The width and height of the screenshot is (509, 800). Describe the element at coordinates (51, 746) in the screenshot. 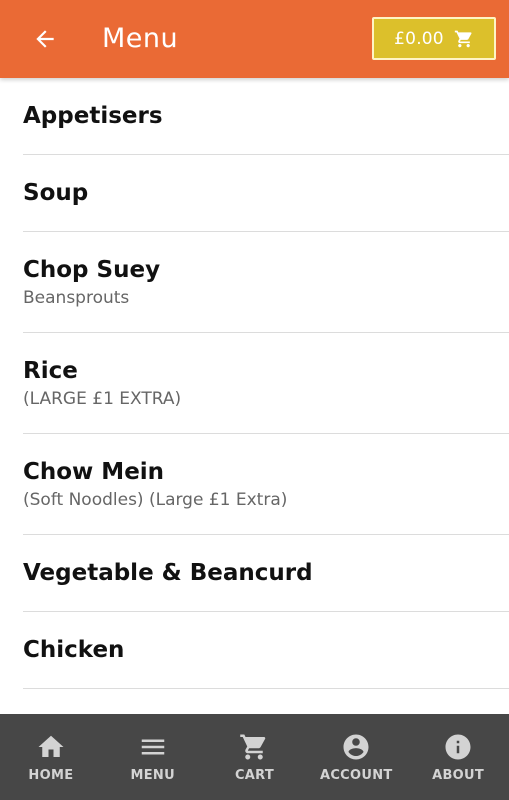

I see `home-icon` at that location.